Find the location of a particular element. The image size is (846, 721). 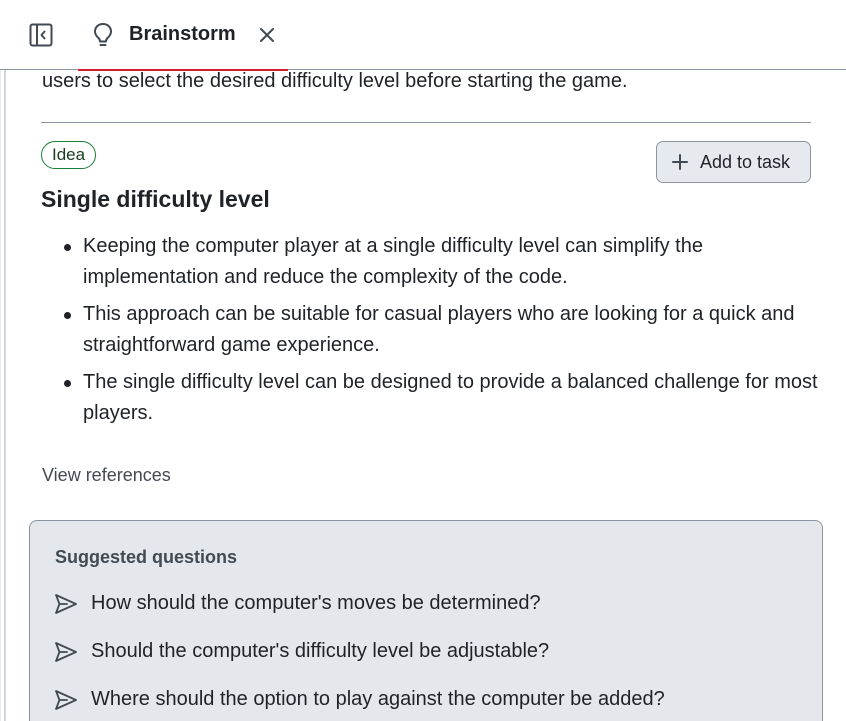

idea-badge: Idea is located at coordinates (69, 155).